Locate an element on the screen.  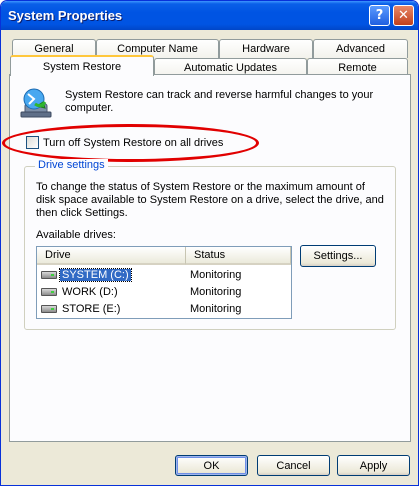
system-restore-icon is located at coordinates (35, 104).